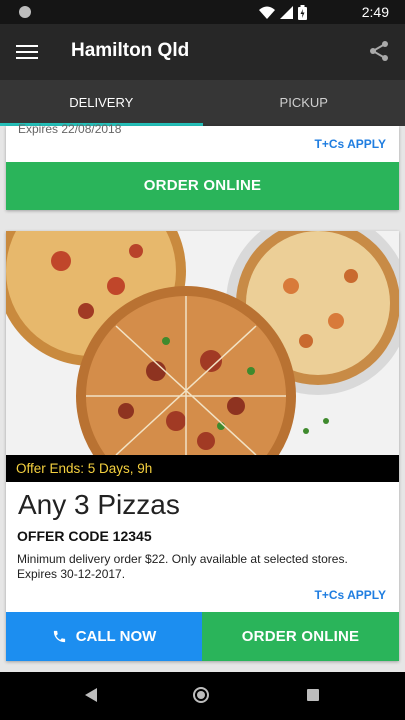 This screenshot has height=720, width=405. Describe the element at coordinates (91, 695) in the screenshot. I see `back-icon` at that location.